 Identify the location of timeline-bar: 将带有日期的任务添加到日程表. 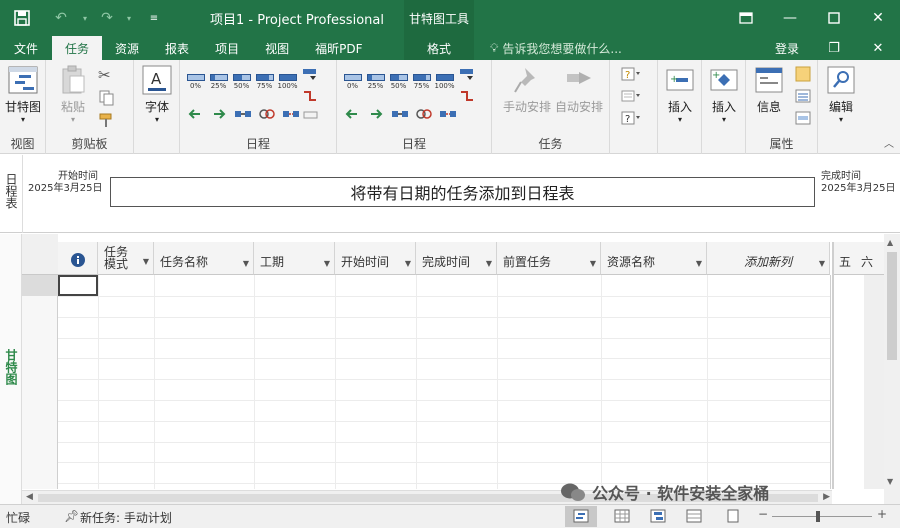
(462, 192).